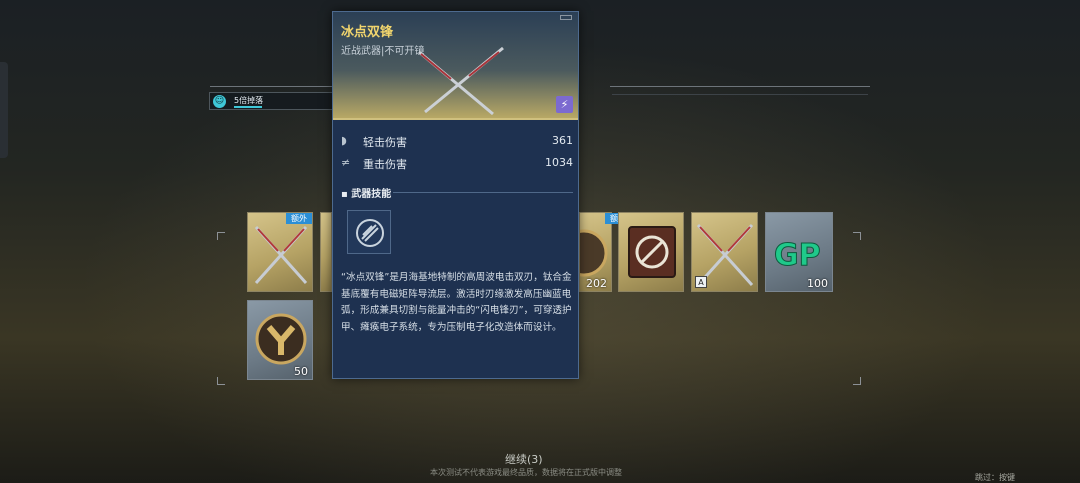 The image size is (1080, 483). What do you see at coordinates (248, 107) in the screenshot?
I see `drop-rate-progress` at bounding box center [248, 107].